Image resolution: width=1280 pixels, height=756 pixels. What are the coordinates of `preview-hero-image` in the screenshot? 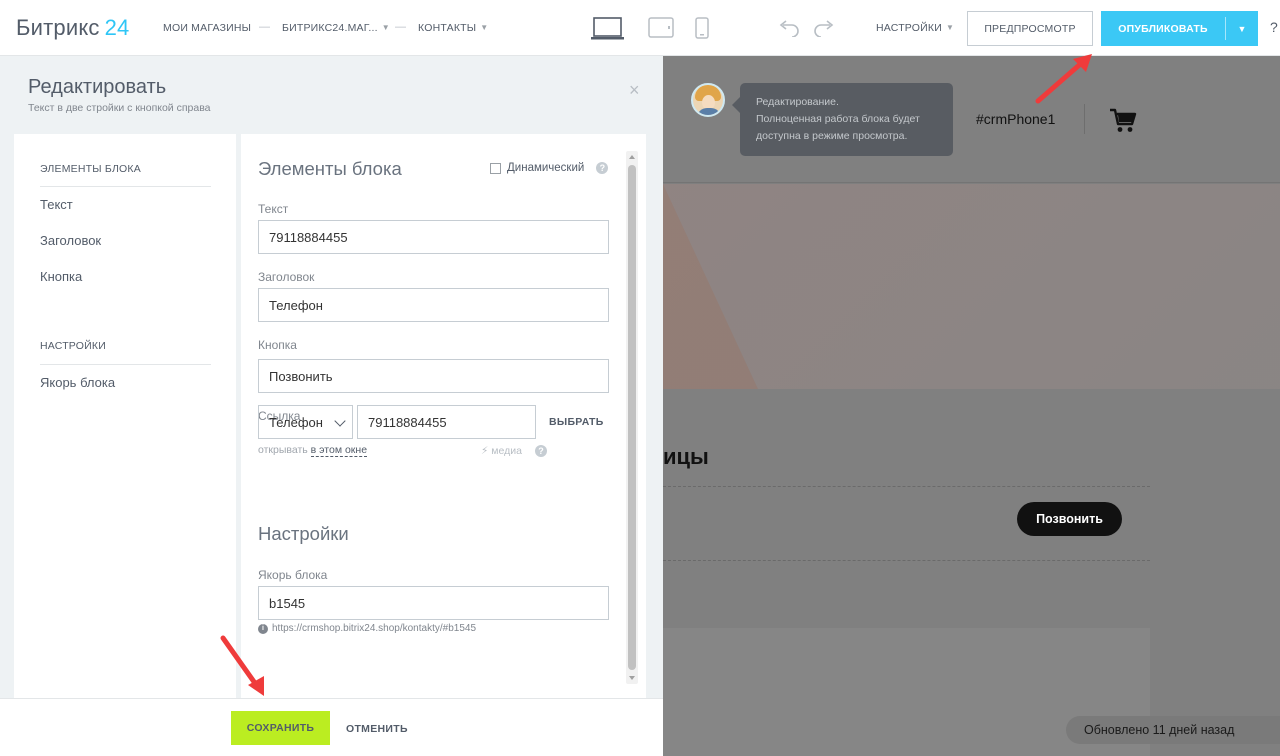 It's located at (971, 286).